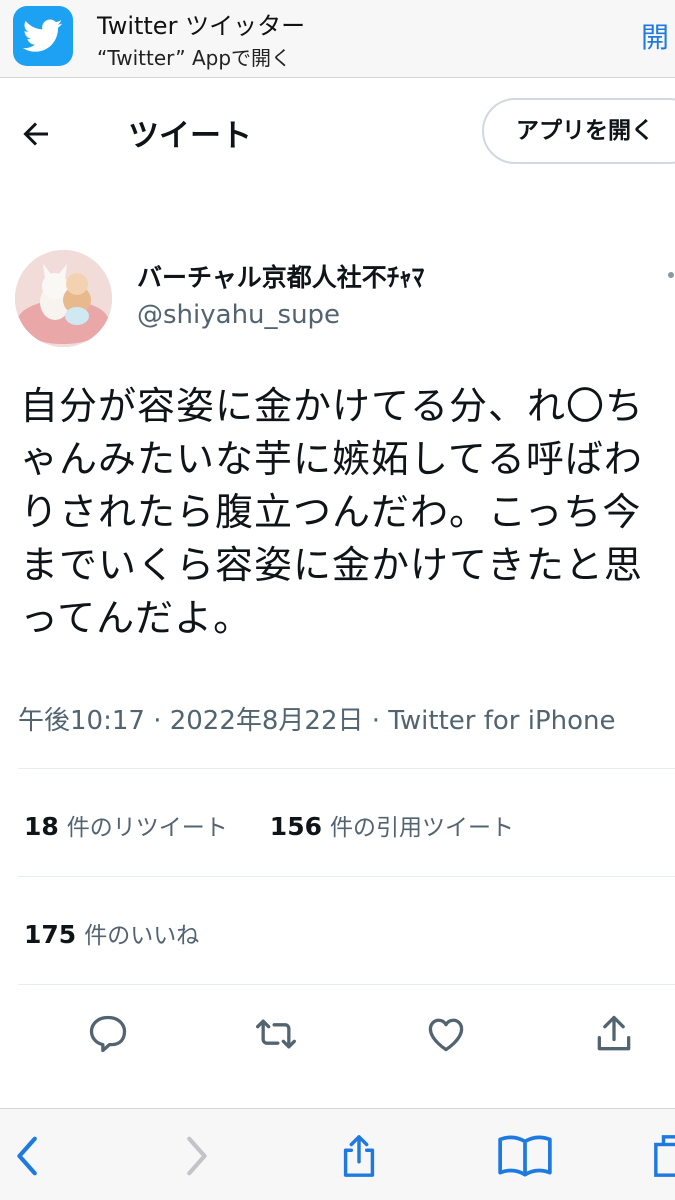 This screenshot has height=1200, width=675. I want to click on back-chevron-icon, so click(29, 1156).